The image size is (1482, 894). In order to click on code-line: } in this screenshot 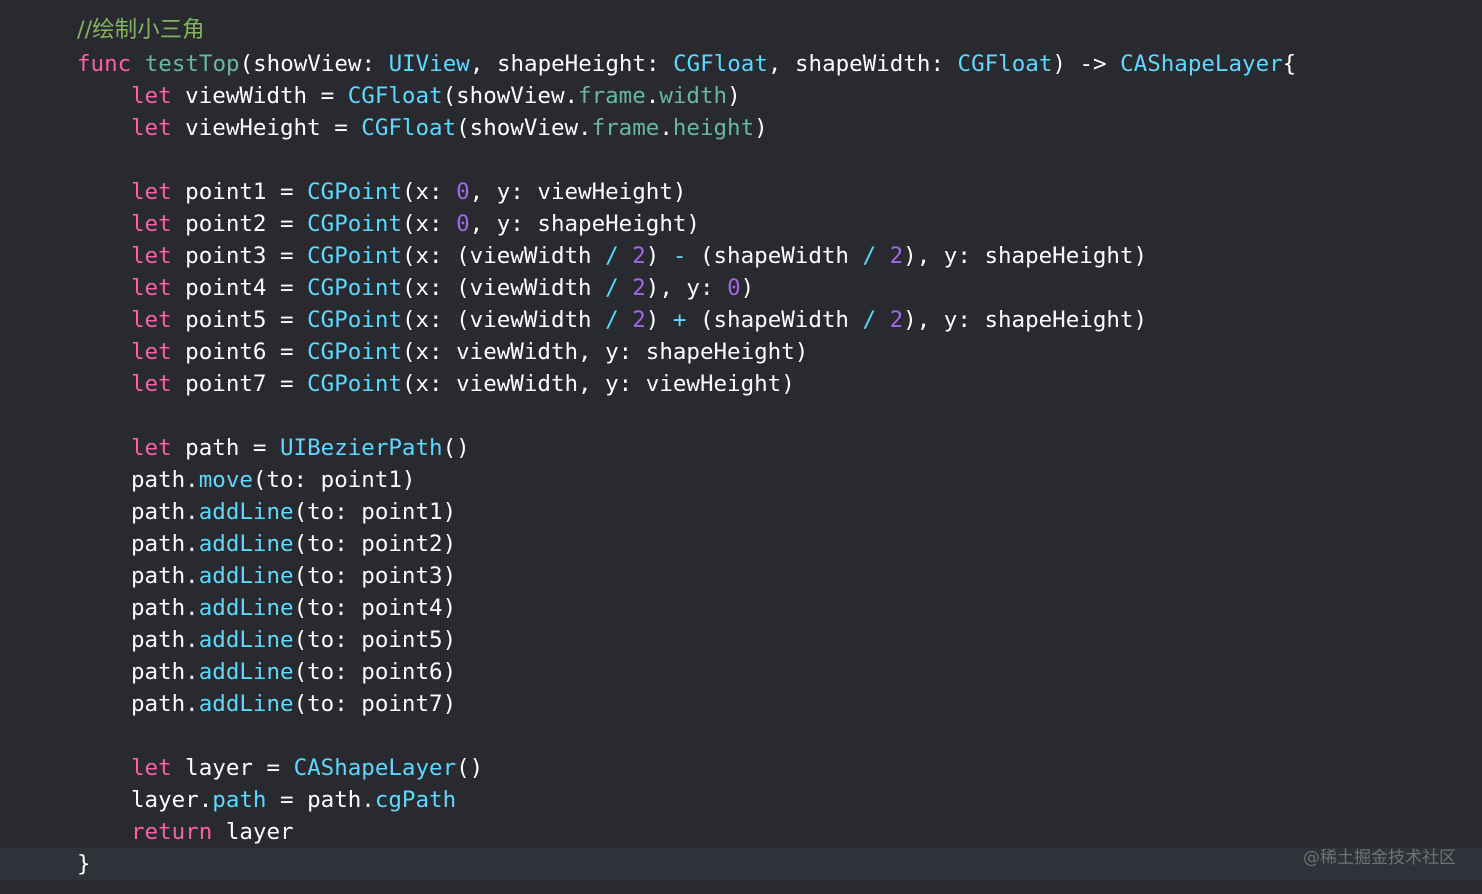, I will do `click(741, 864)`.